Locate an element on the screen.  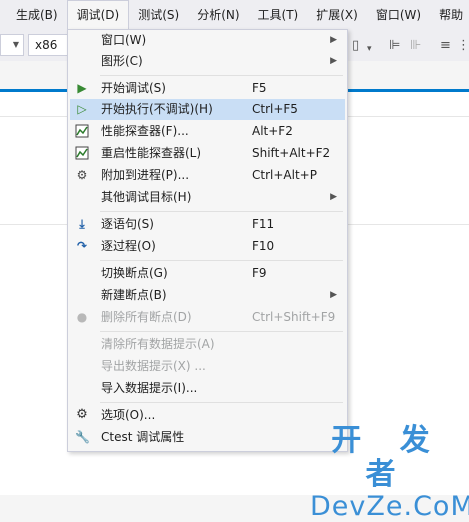
chevron-down-icon: ▾ is located at coordinates (369, 49).